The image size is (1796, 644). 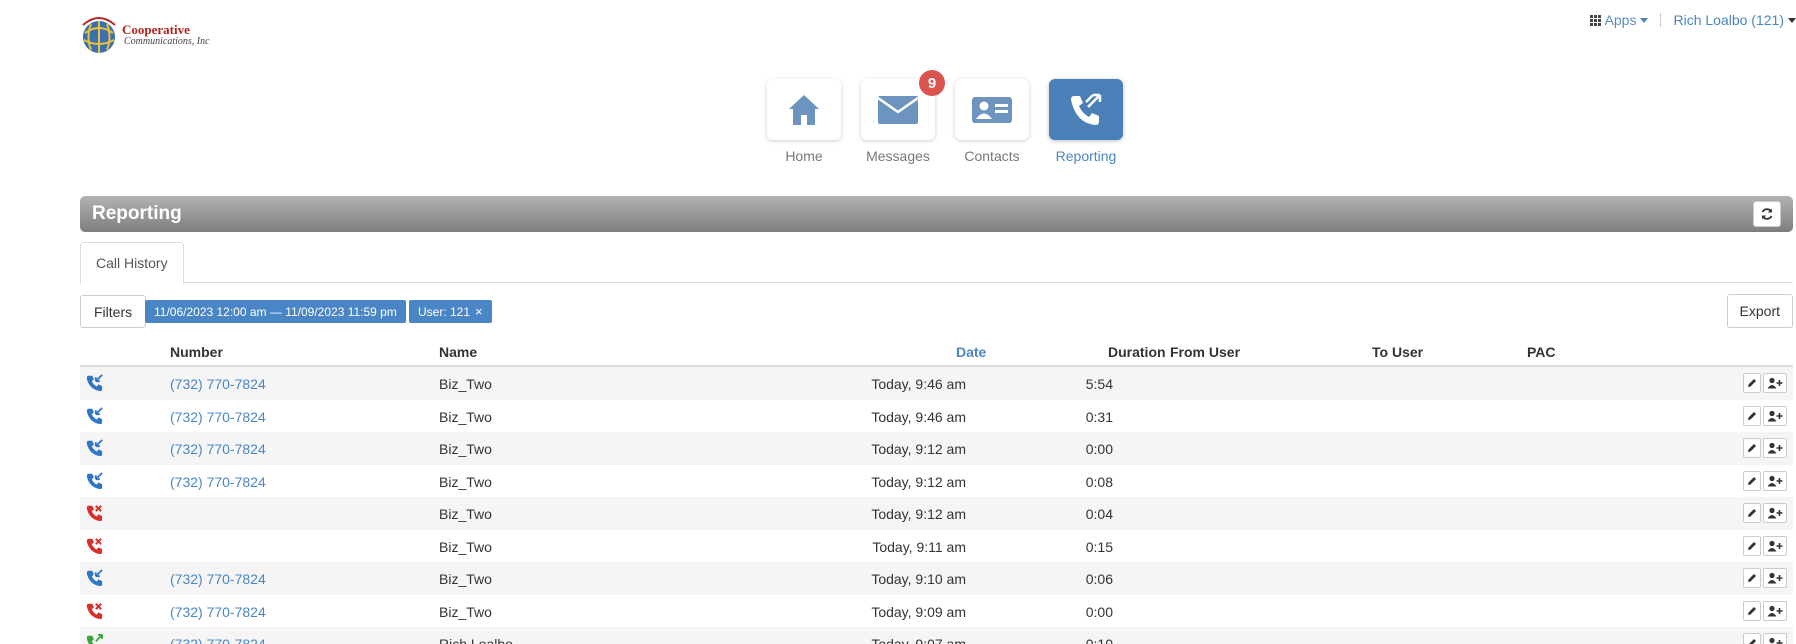 I want to click on column-name: Name, so click(x=458, y=352).